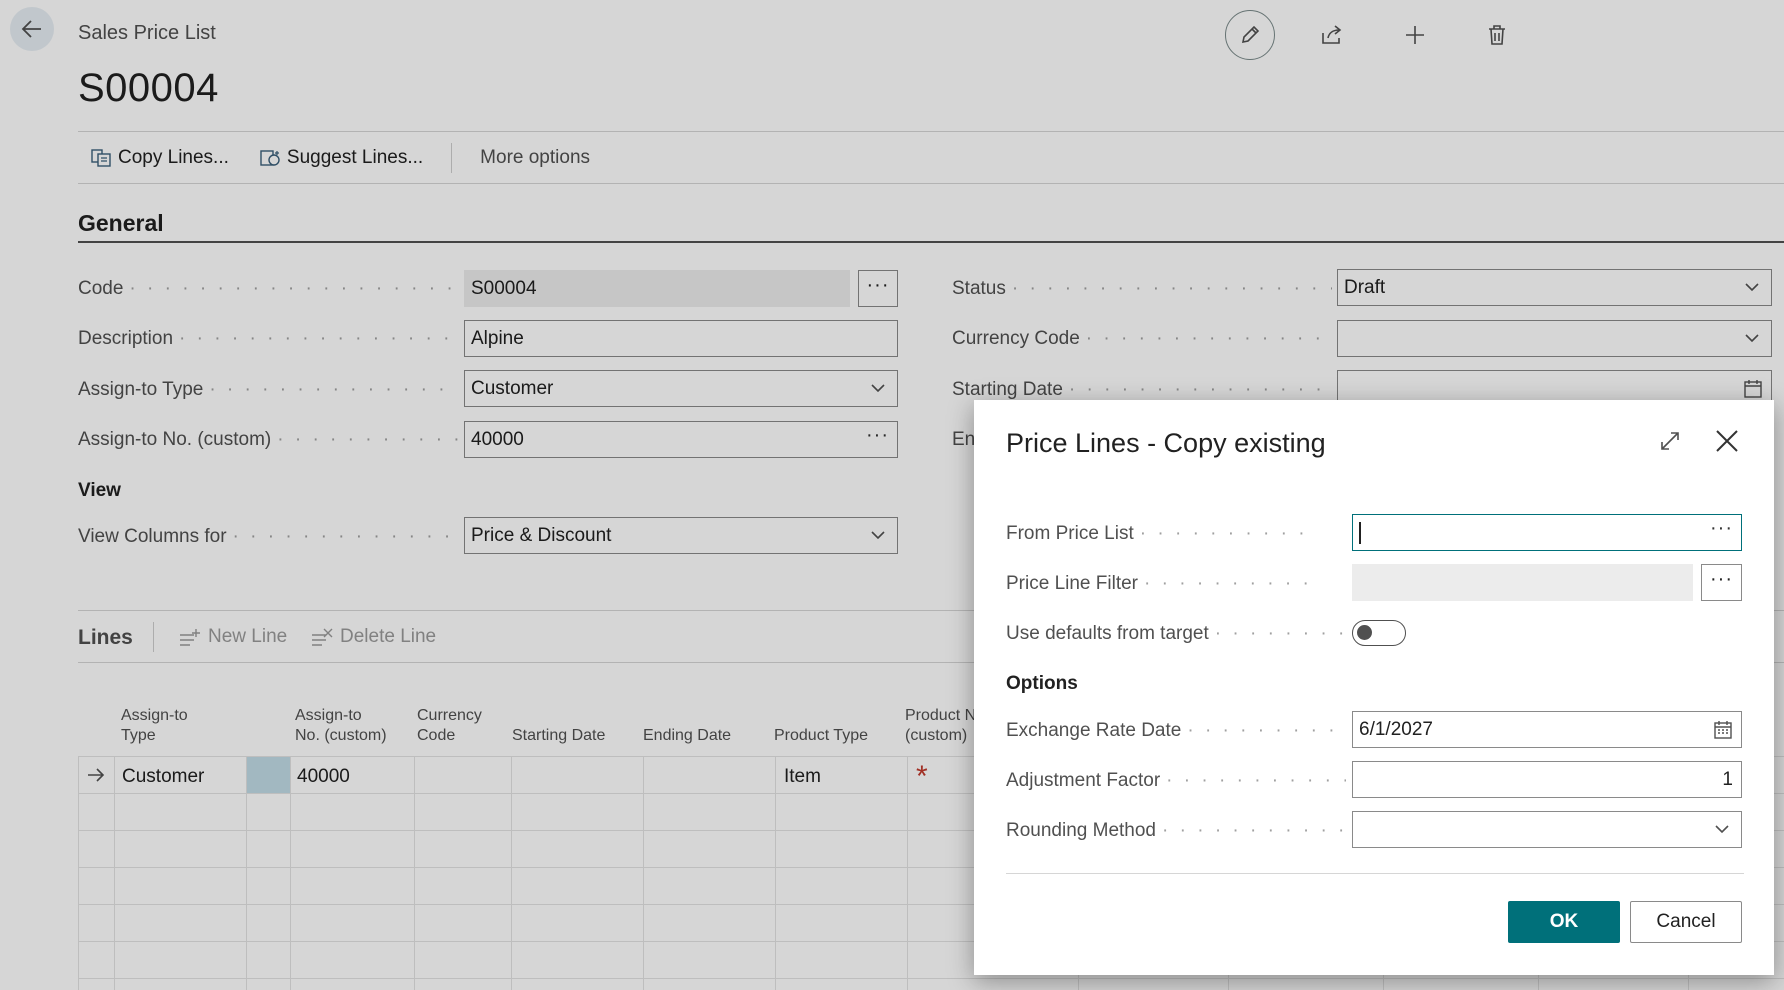 This screenshot has width=1784, height=990. What do you see at coordinates (1379, 633) in the screenshot?
I see `use-defaults-toggle` at bounding box center [1379, 633].